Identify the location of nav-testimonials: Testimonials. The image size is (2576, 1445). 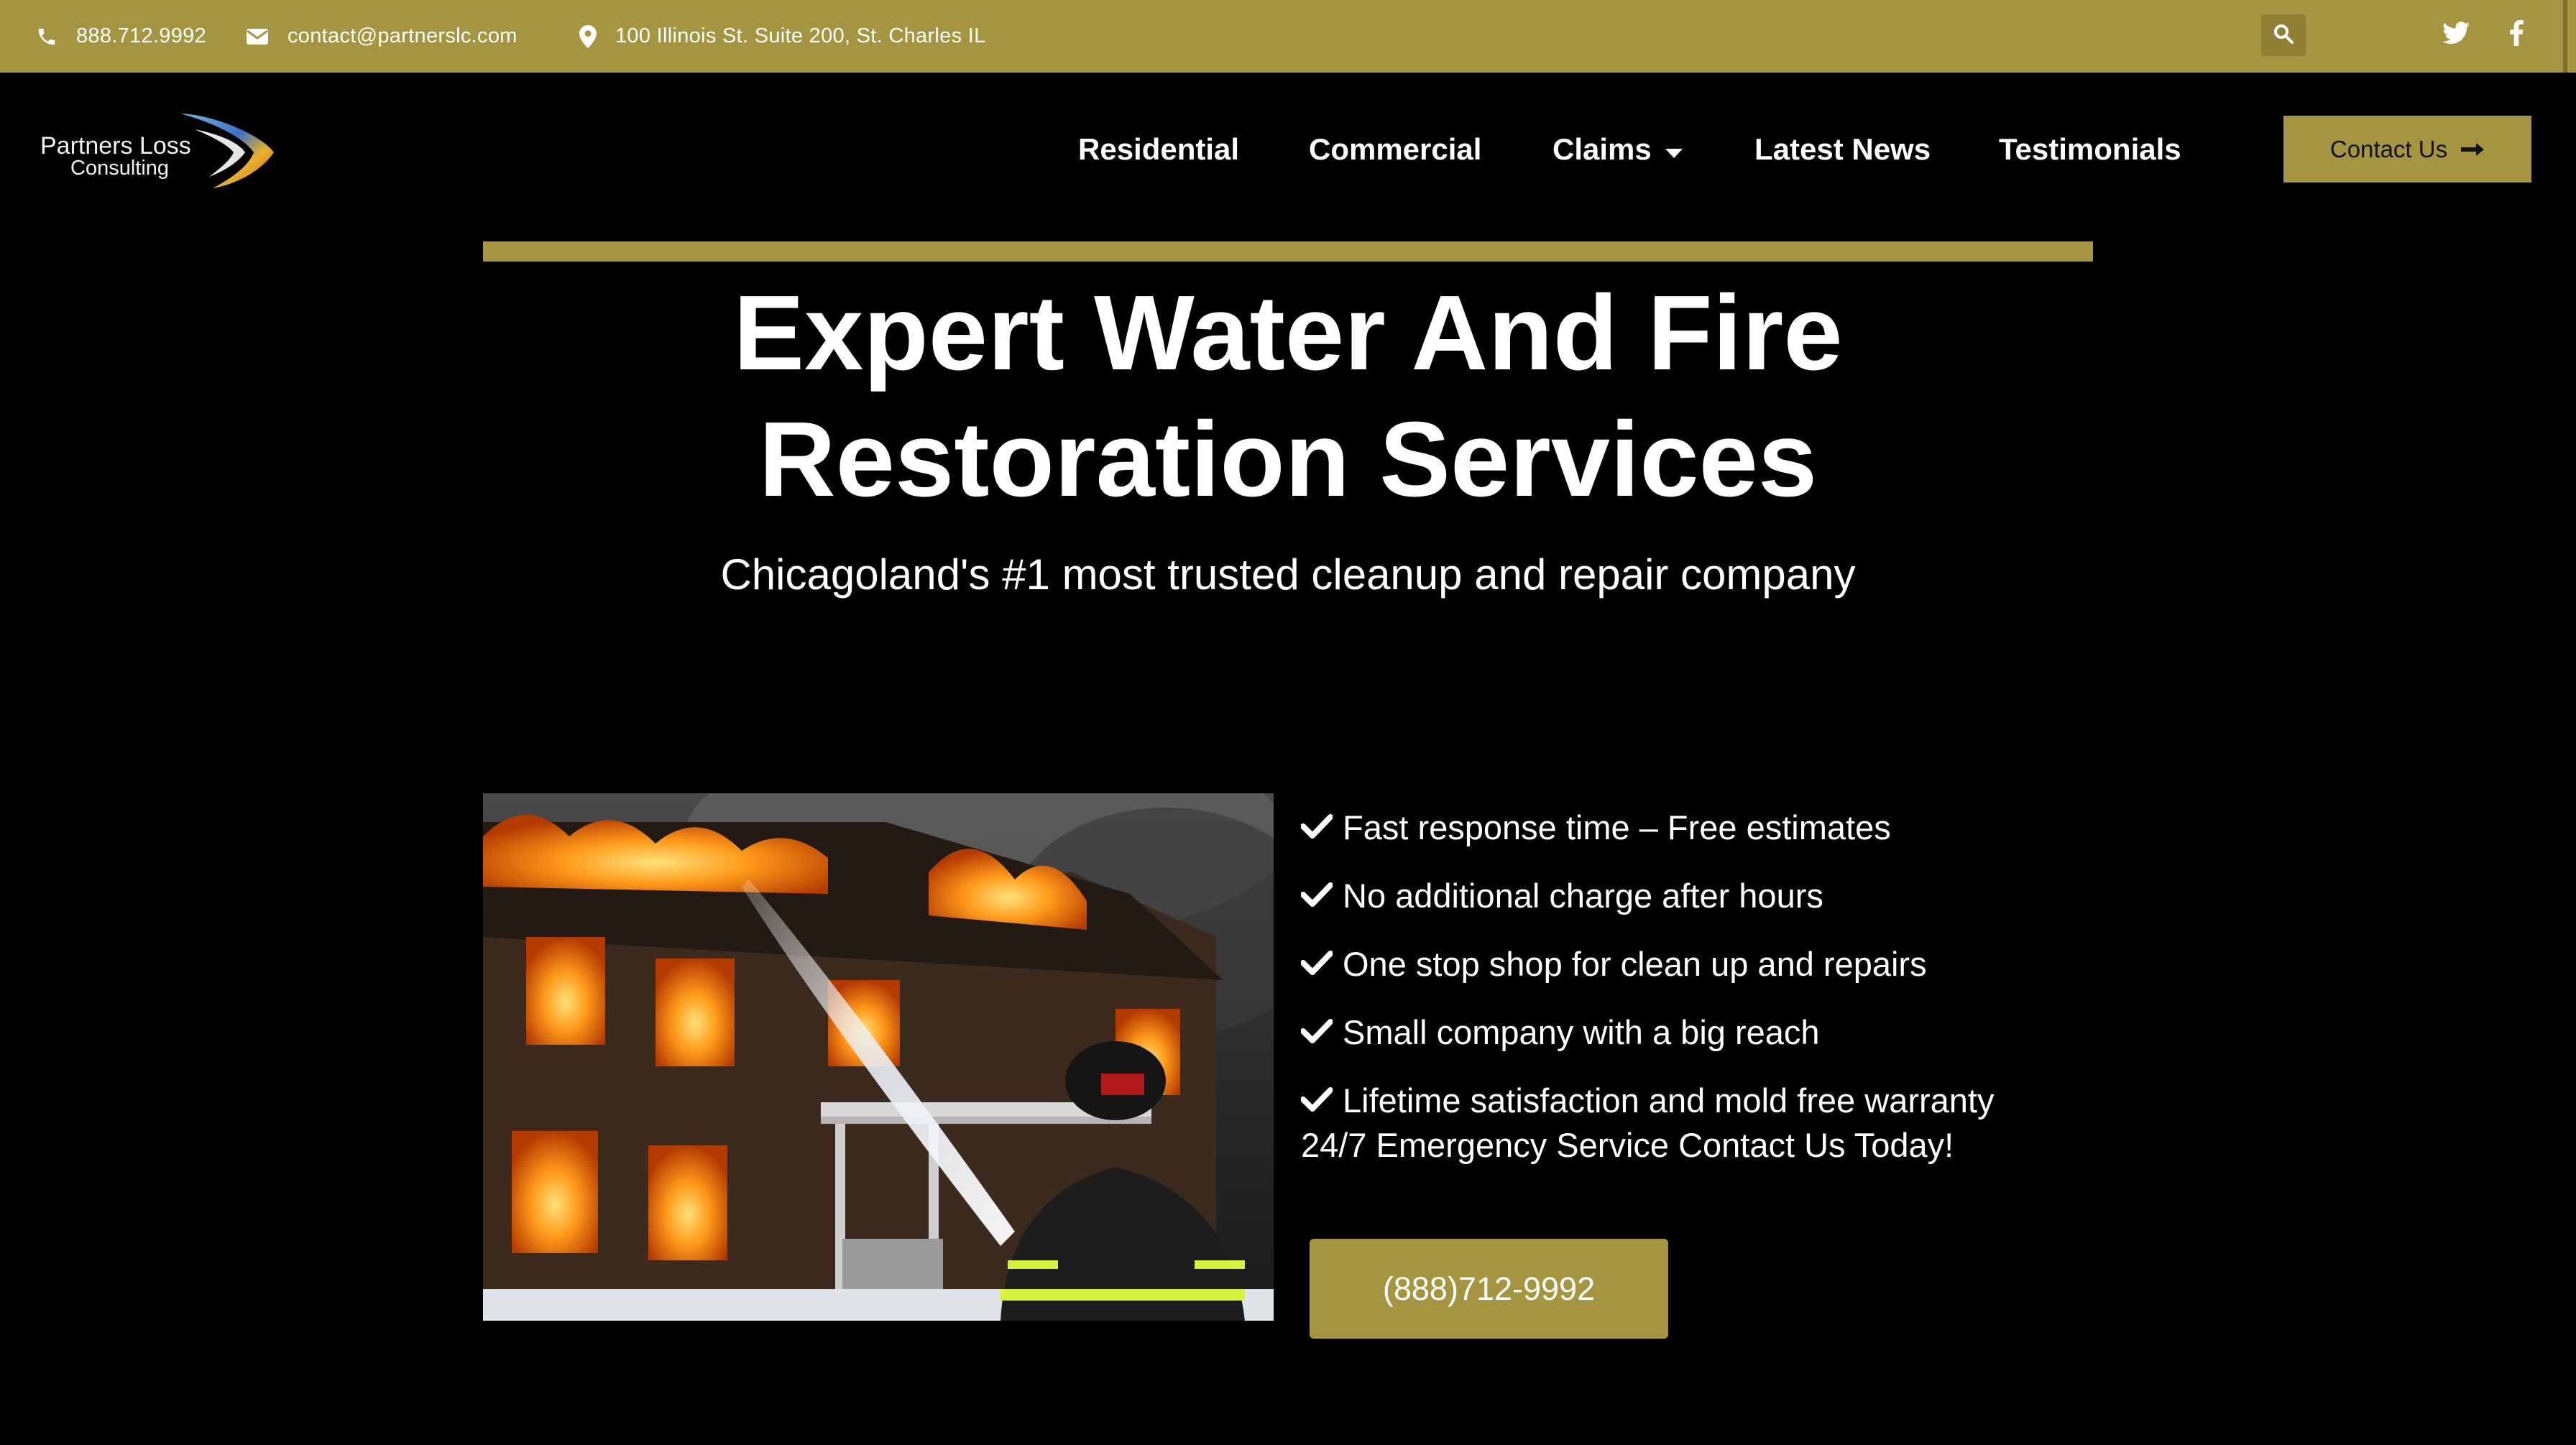
(2090, 149).